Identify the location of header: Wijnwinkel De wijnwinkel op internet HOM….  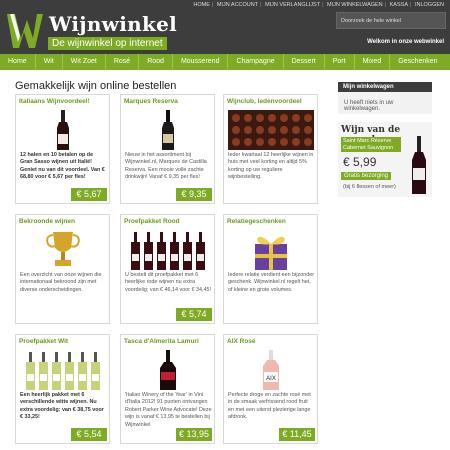
(225, 27).